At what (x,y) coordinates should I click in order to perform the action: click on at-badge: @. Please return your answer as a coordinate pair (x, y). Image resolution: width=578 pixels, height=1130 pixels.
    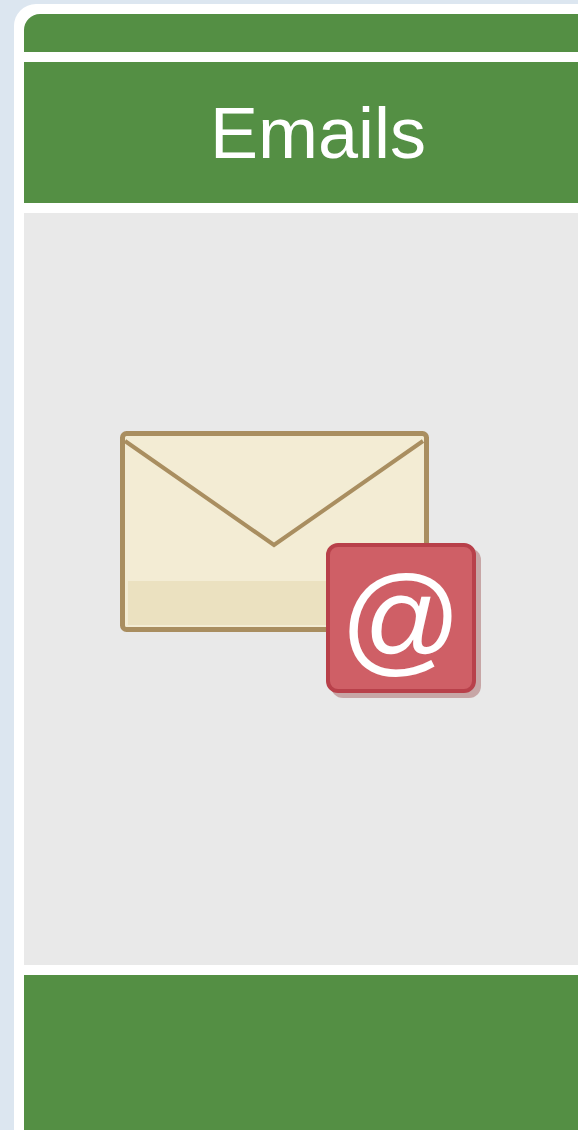
    Looking at the image, I should click on (401, 618).